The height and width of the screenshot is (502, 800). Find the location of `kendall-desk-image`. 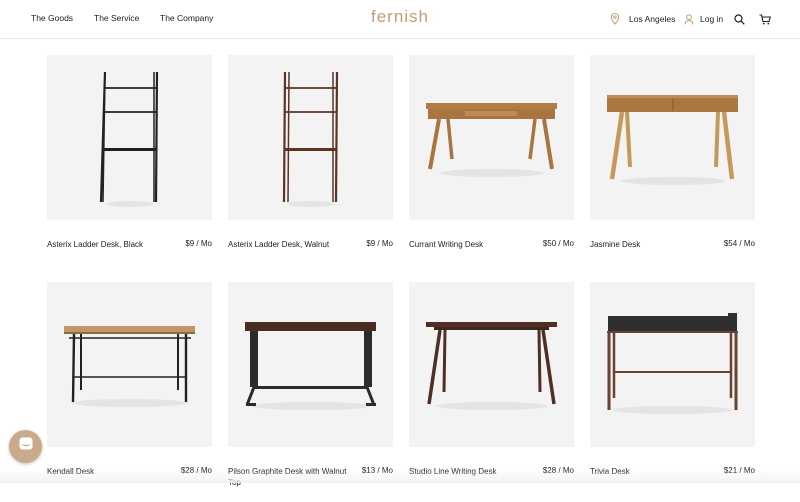

kendall-desk-image is located at coordinates (129, 366).